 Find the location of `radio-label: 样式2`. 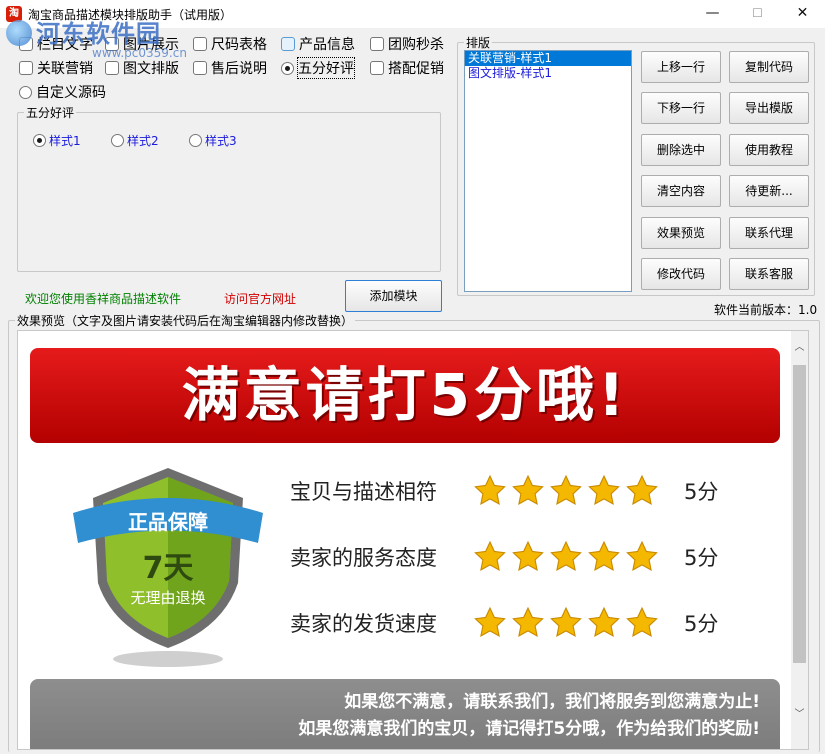

radio-label: 样式2 is located at coordinates (143, 141).